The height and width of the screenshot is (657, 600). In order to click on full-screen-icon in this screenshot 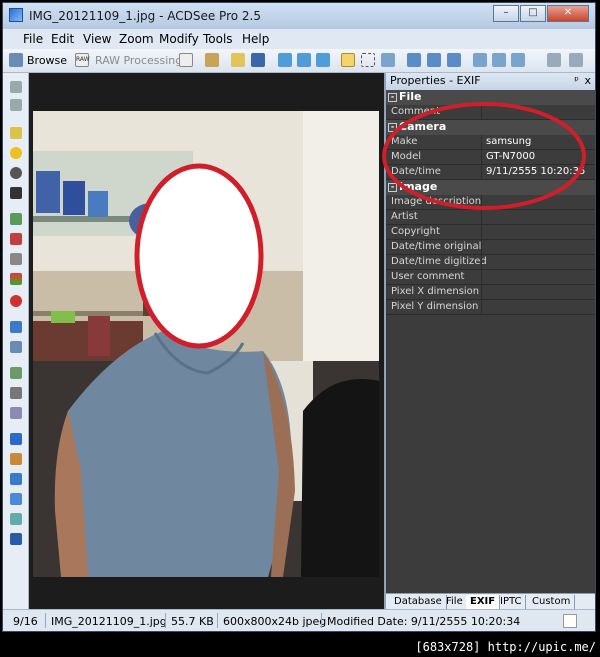, I will do `click(454, 60)`.